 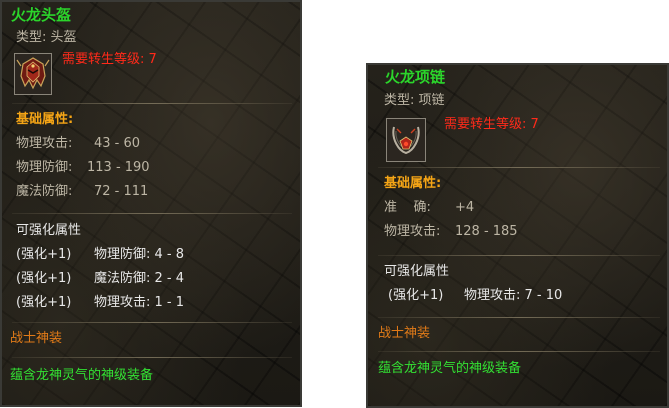 I want to click on upgrade-stat: 魔法防御: 2 - 4, so click(x=139, y=278).